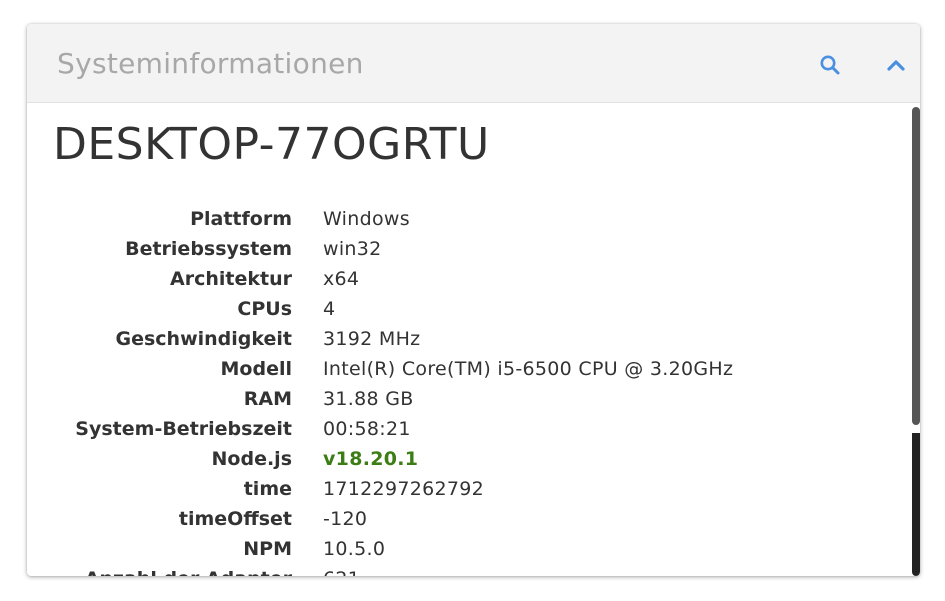 The image size is (945, 601). I want to click on chevron-up-icon, so click(896, 65).